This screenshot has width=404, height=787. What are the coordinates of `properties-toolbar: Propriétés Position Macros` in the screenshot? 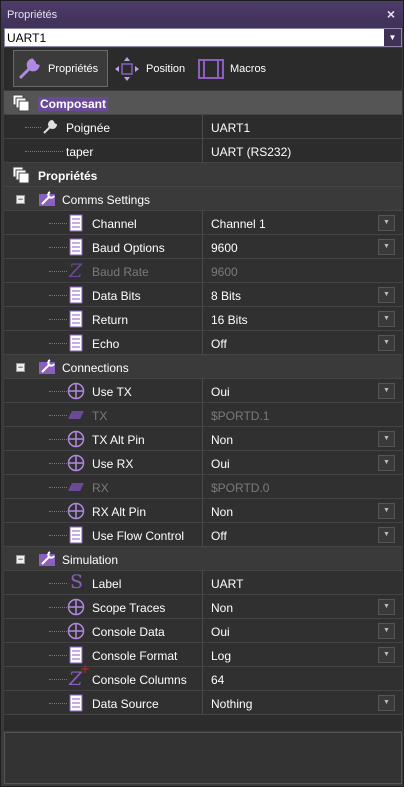 It's located at (203, 69).